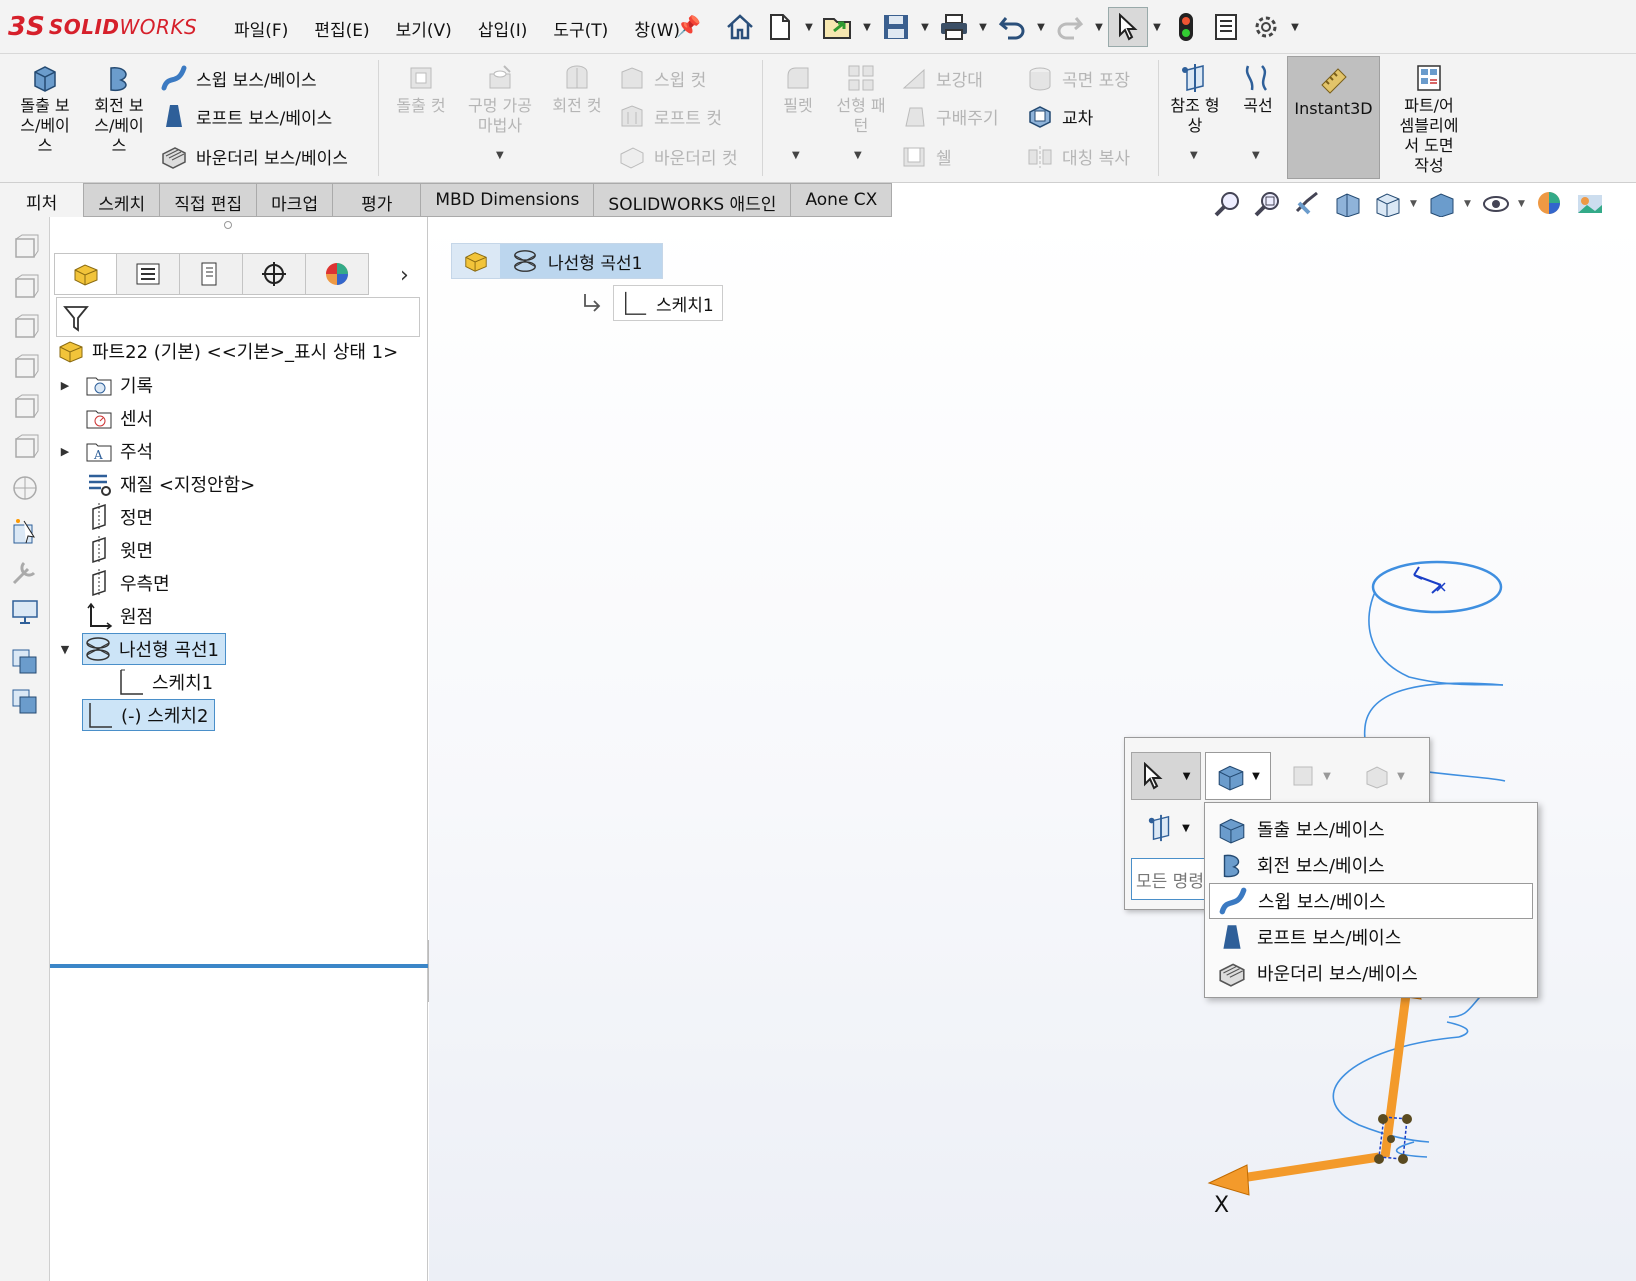  Describe the element at coordinates (211, 274) in the screenshot. I see `configuration-manager-tab` at that location.